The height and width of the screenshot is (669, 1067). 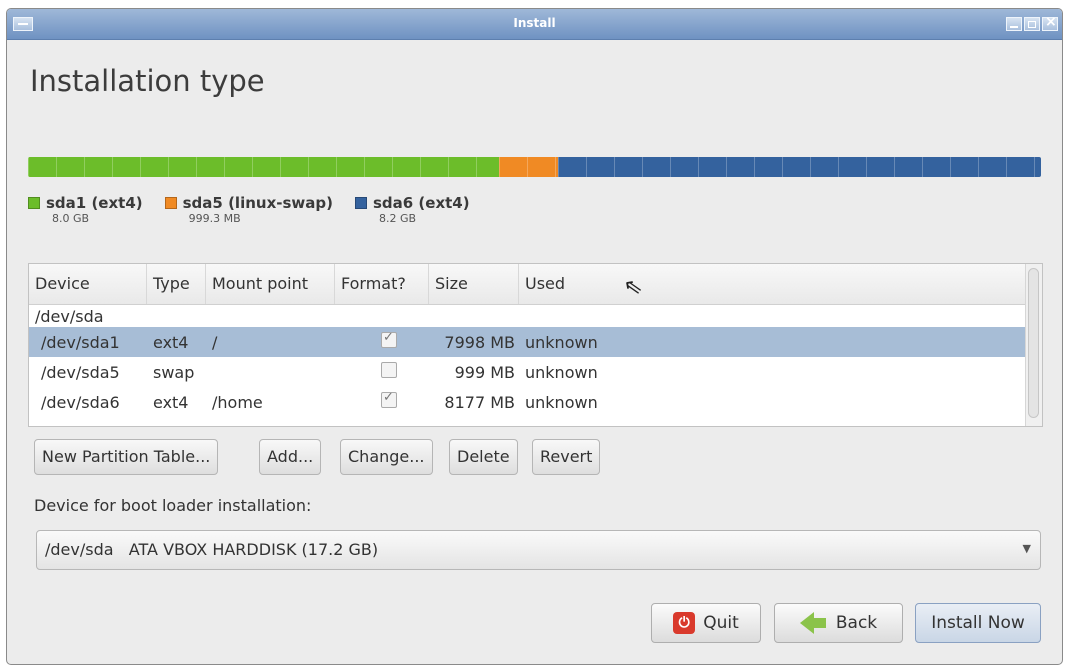 What do you see at coordinates (69, 316) in the screenshot?
I see `device-cell: /dev/sda` at bounding box center [69, 316].